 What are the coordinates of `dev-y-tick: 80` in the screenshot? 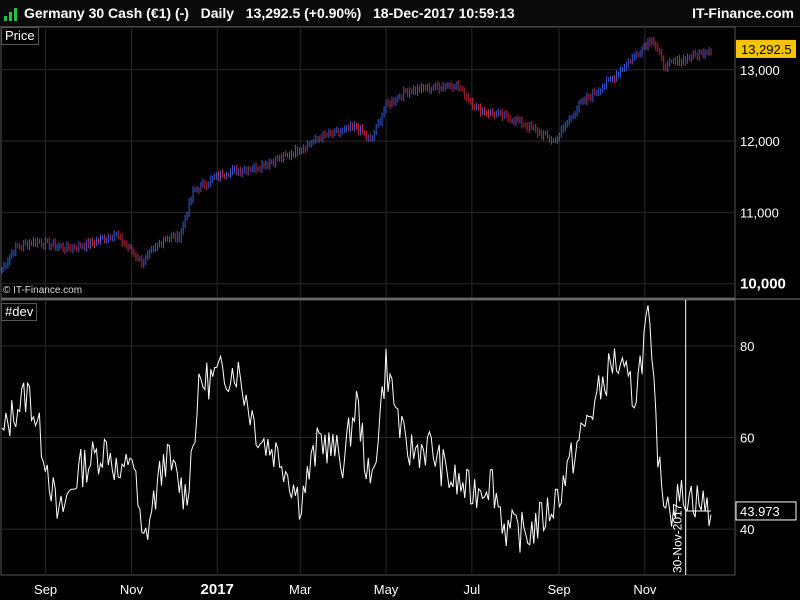 It's located at (747, 346).